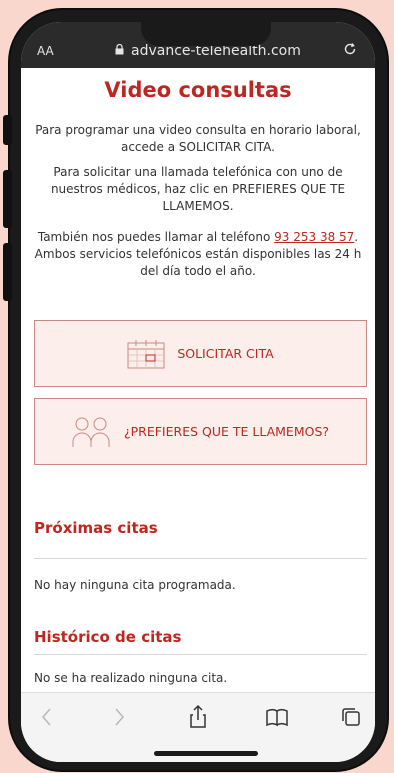 The height and width of the screenshot is (773, 394). What do you see at coordinates (146, 353) in the screenshot?
I see `calendar-icon` at bounding box center [146, 353].